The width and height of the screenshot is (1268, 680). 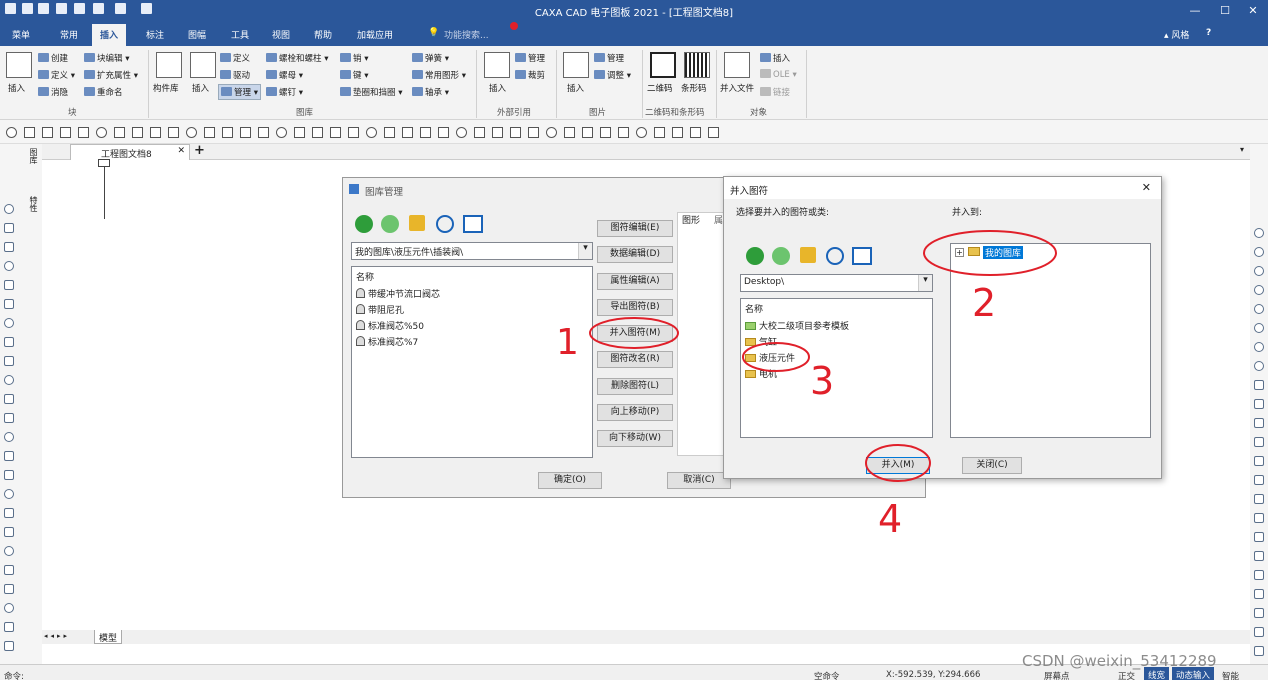 I want to click on list-item: 标准阀芯%50, so click(x=390, y=325).